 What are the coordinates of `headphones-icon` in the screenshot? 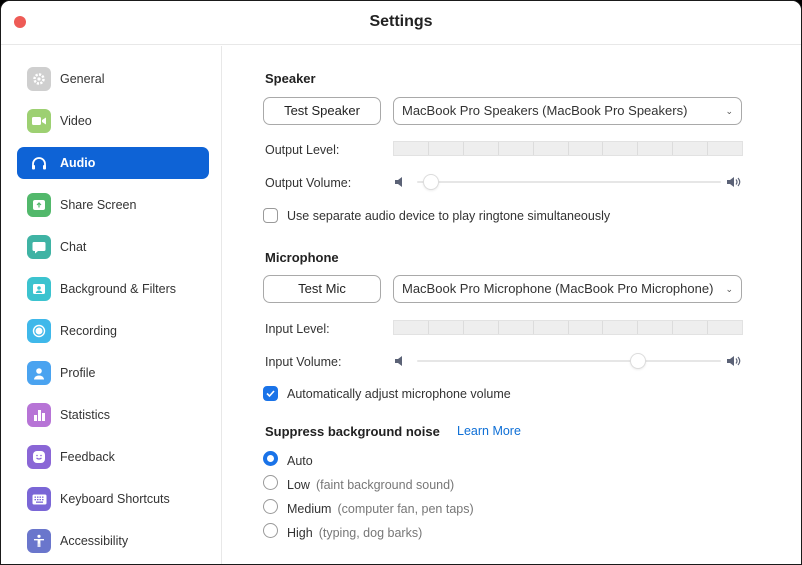 It's located at (39, 163).